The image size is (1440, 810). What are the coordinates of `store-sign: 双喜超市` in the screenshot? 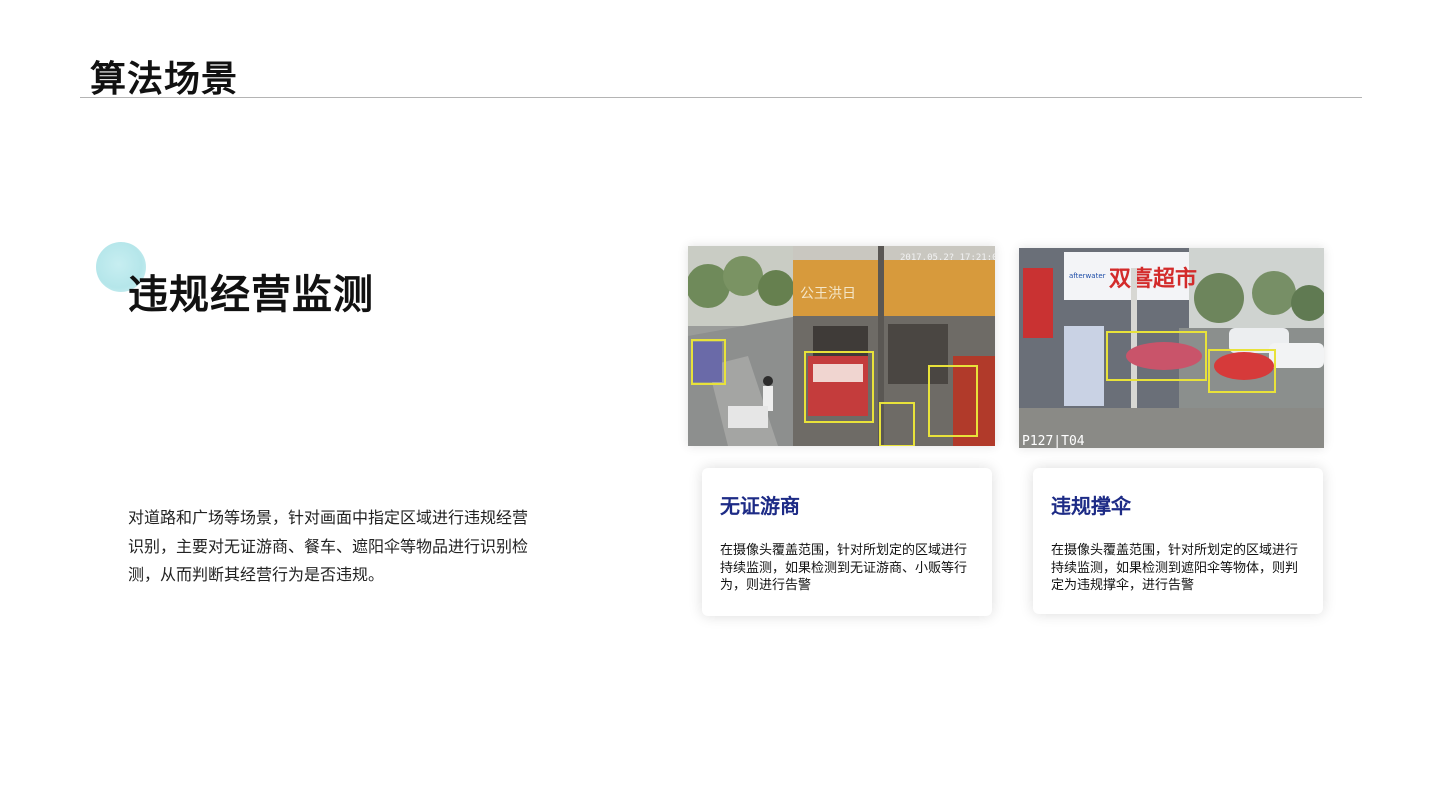 It's located at (1153, 279).